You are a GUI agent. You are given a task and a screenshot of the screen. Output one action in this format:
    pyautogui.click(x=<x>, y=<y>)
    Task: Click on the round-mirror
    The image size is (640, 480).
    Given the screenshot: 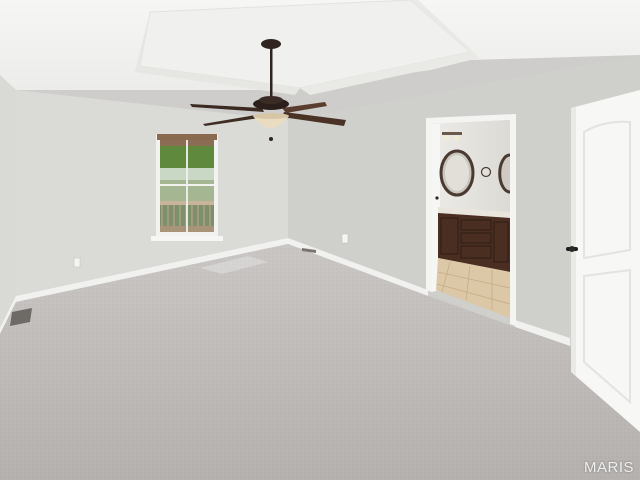 What is the action you would take?
    pyautogui.click(x=504, y=173)
    